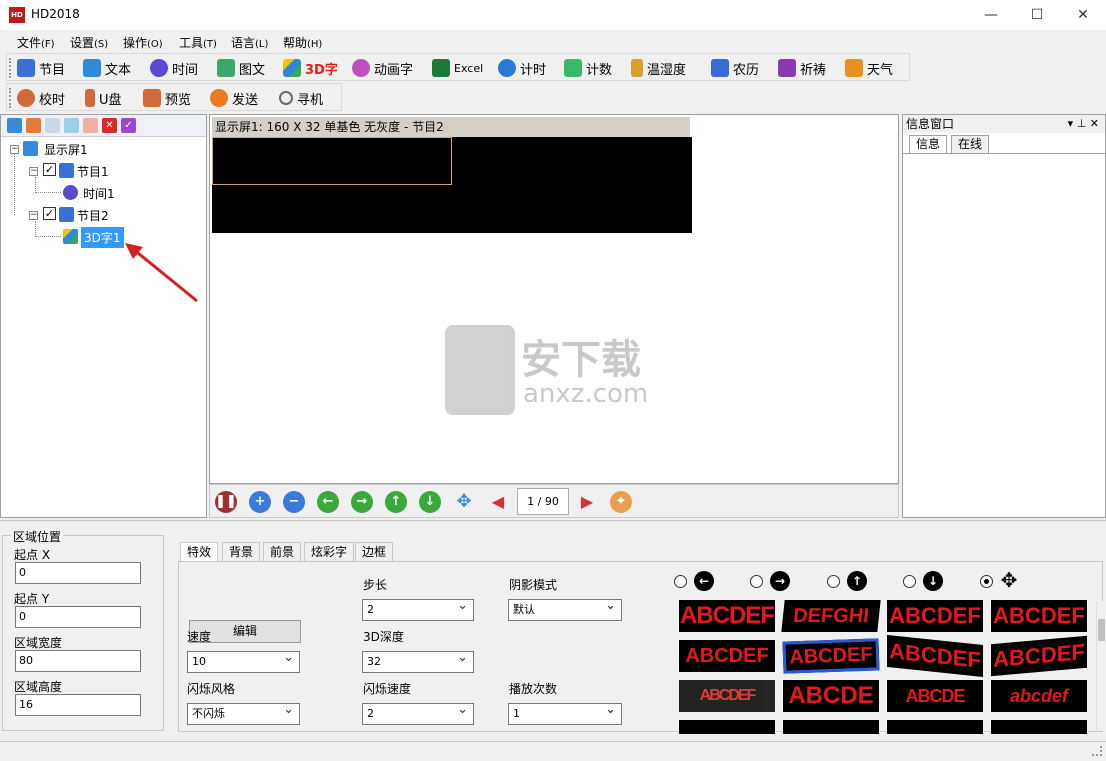 The height and width of the screenshot is (761, 1106). I want to click on zoom-out-button: −, so click(294, 502).